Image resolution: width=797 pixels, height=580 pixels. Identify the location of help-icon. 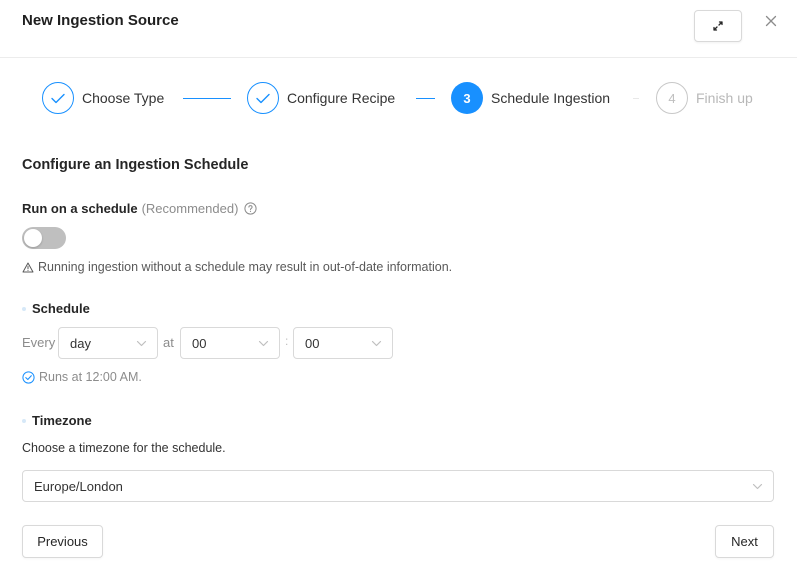
(251, 208).